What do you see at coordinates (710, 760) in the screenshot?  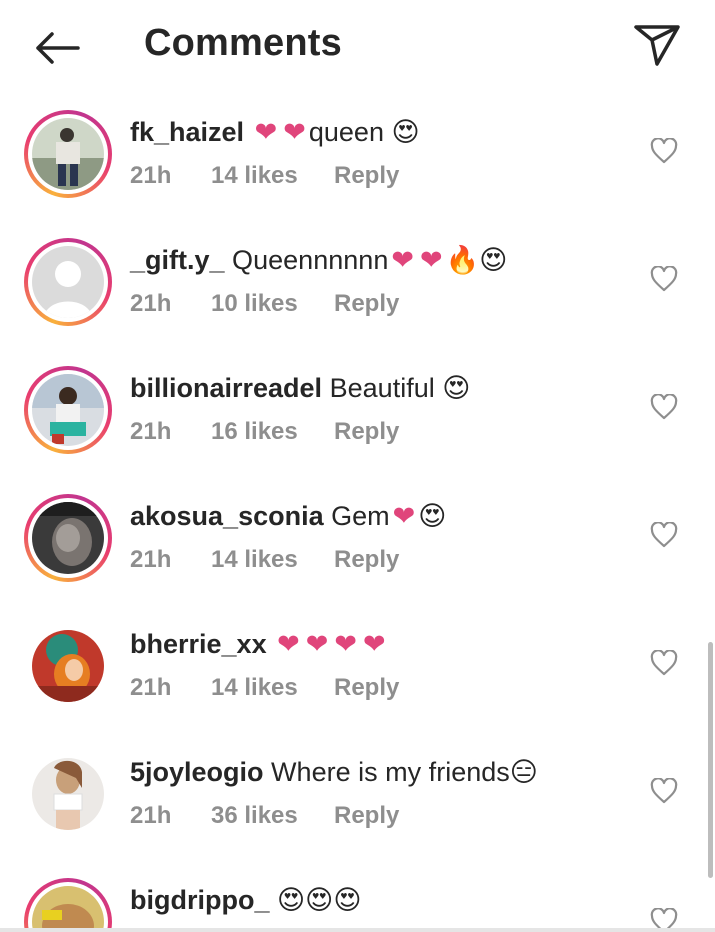 I see `scrollbar` at bounding box center [710, 760].